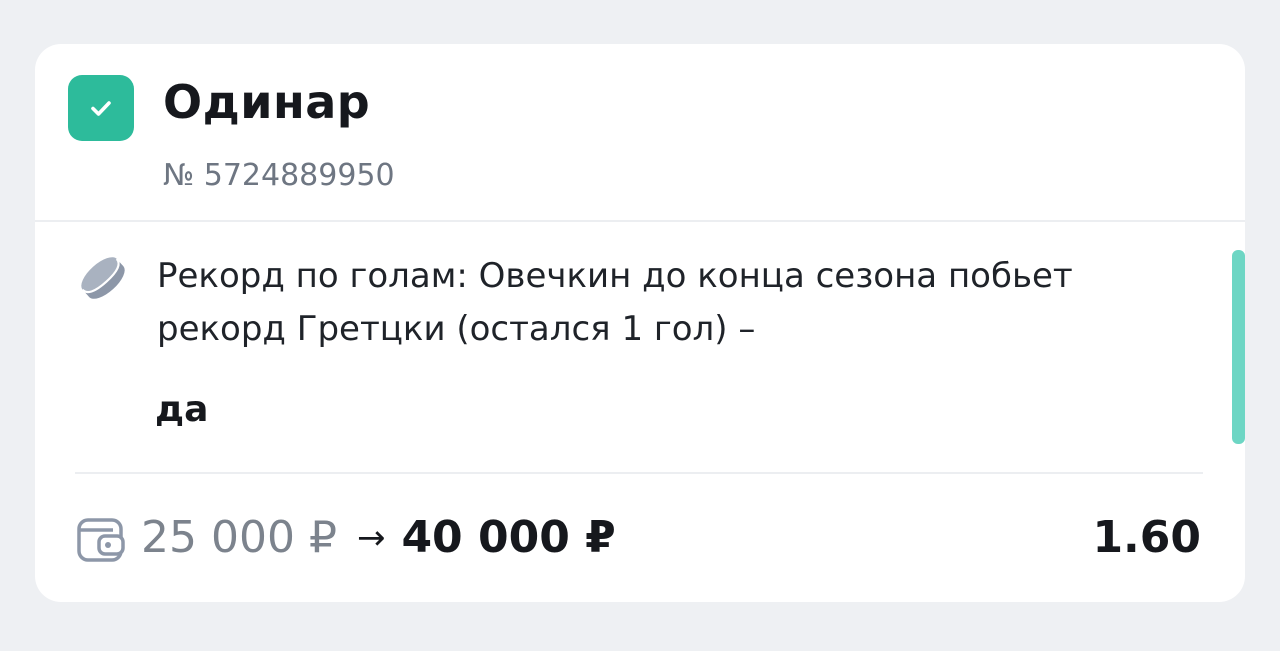  What do you see at coordinates (508, 537) in the screenshot?
I see `payout-amount: 40 000 ₽` at bounding box center [508, 537].